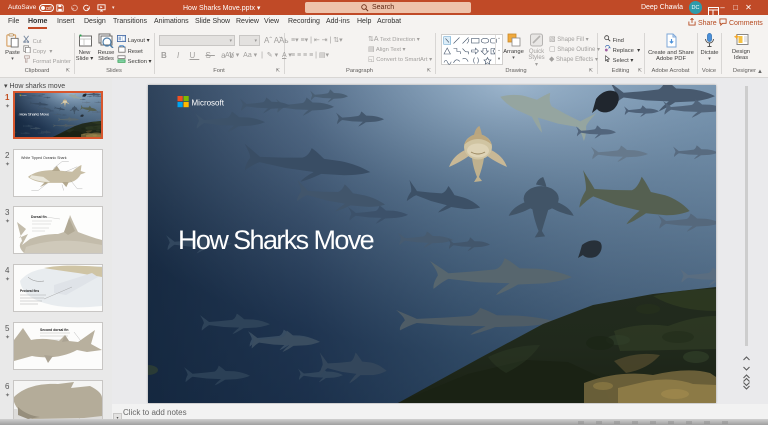 This screenshot has height=425, width=768. I want to click on svg-text: Dorsal fin, so click(39, 217).